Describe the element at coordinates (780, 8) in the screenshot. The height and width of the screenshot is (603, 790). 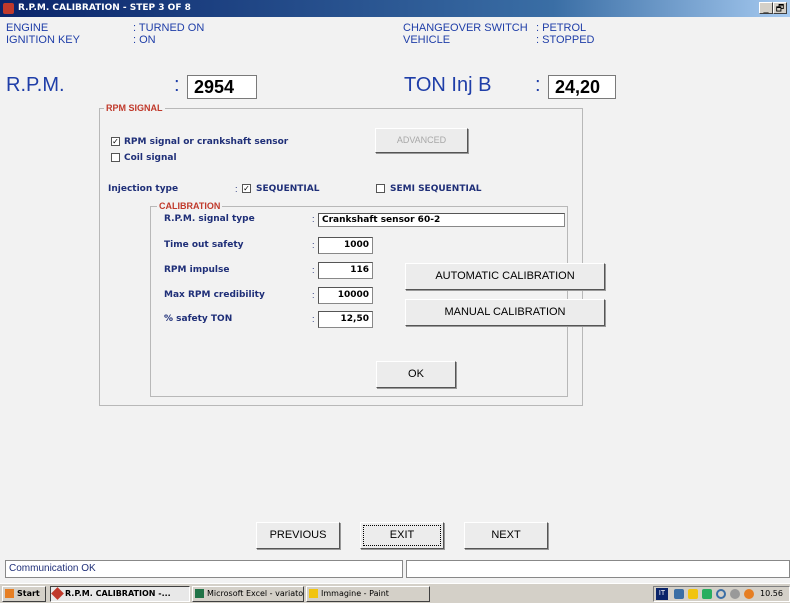
I see `maximize-button: 🗗` at that location.